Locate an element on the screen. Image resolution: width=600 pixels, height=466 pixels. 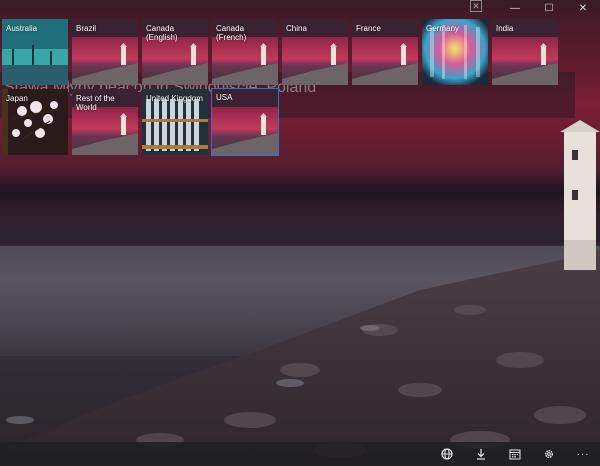
maximize-button: ☐ is located at coordinates (549, 8).